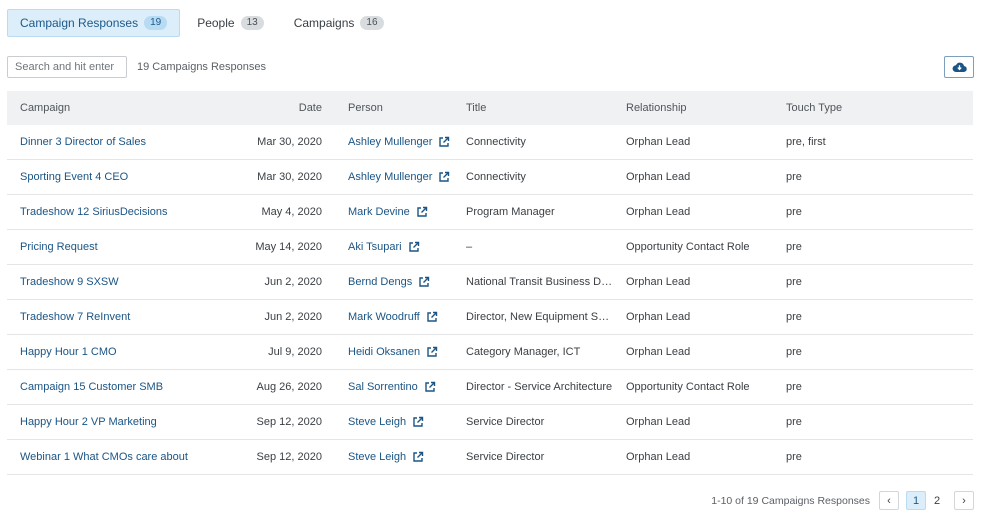 The image size is (985, 520). Describe the element at coordinates (156, 23) in the screenshot. I see `tab-count-badge: 19` at that location.